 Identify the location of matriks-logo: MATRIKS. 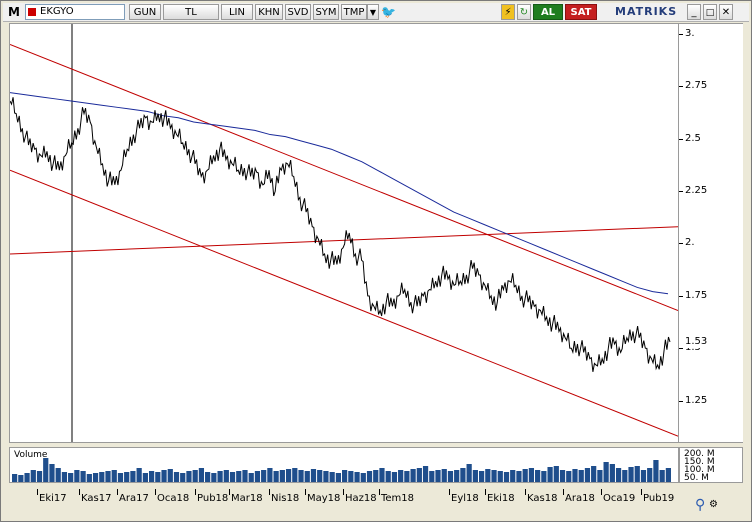
(646, 11).